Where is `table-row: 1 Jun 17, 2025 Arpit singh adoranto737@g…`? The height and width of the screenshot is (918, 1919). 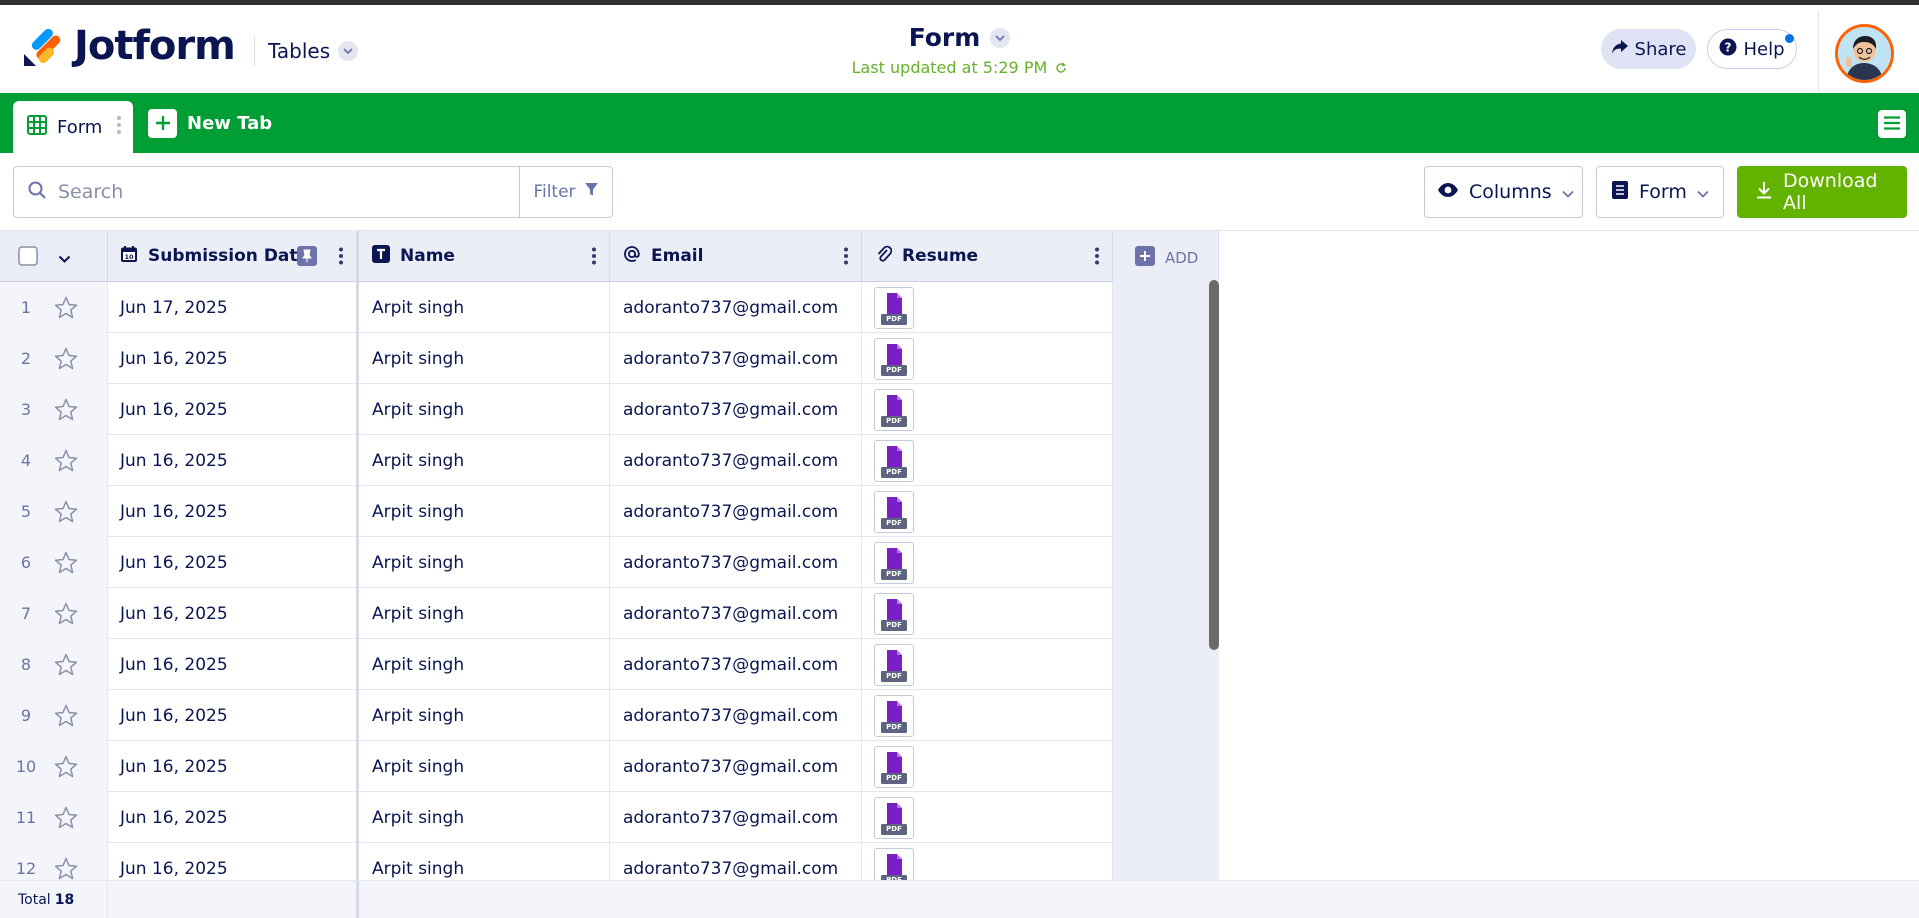
table-row: 1 Jun 17, 2025 Arpit singh adoranto737@g… is located at coordinates (556, 307).